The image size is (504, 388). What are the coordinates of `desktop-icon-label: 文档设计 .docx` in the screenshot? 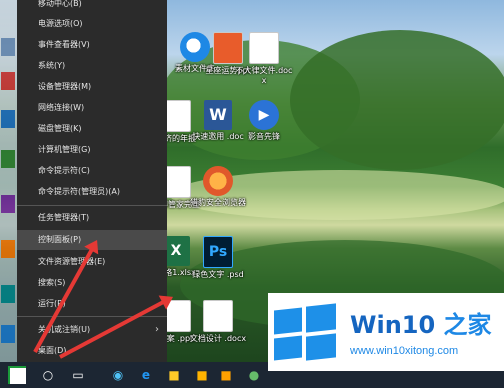 It's located at (218, 338).